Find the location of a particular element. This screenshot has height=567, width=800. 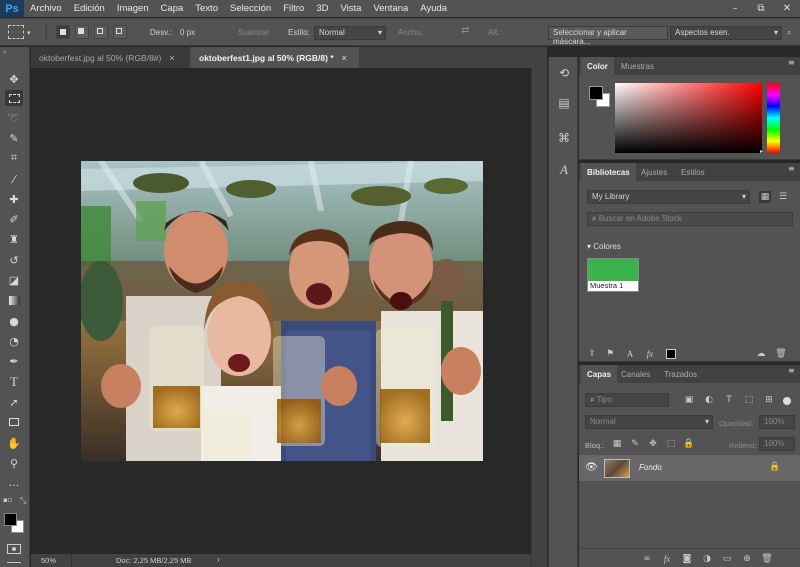

quick-select-icon: ✎ is located at coordinates (14, 138).